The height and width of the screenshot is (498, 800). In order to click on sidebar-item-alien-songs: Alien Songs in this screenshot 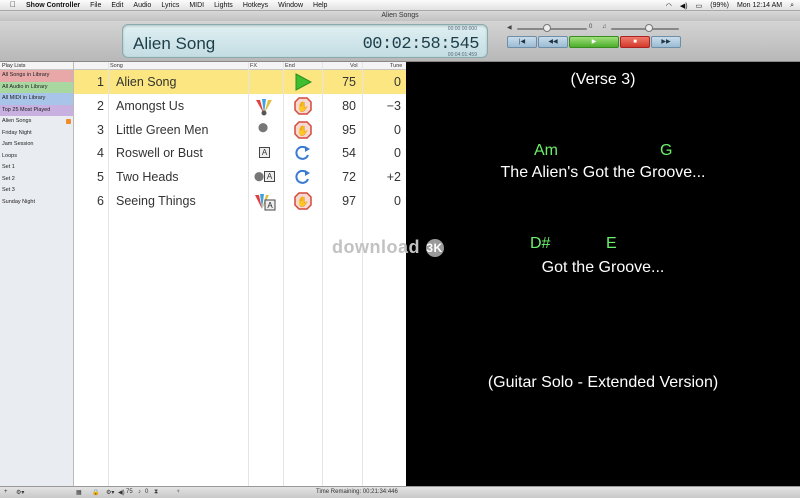, I will do `click(36, 122)`.